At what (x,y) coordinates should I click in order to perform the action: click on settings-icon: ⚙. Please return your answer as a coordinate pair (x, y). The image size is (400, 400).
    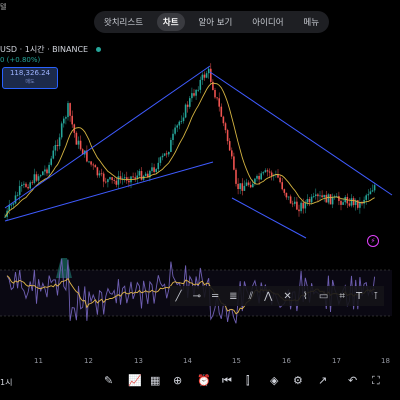
    Looking at the image, I should click on (298, 380).